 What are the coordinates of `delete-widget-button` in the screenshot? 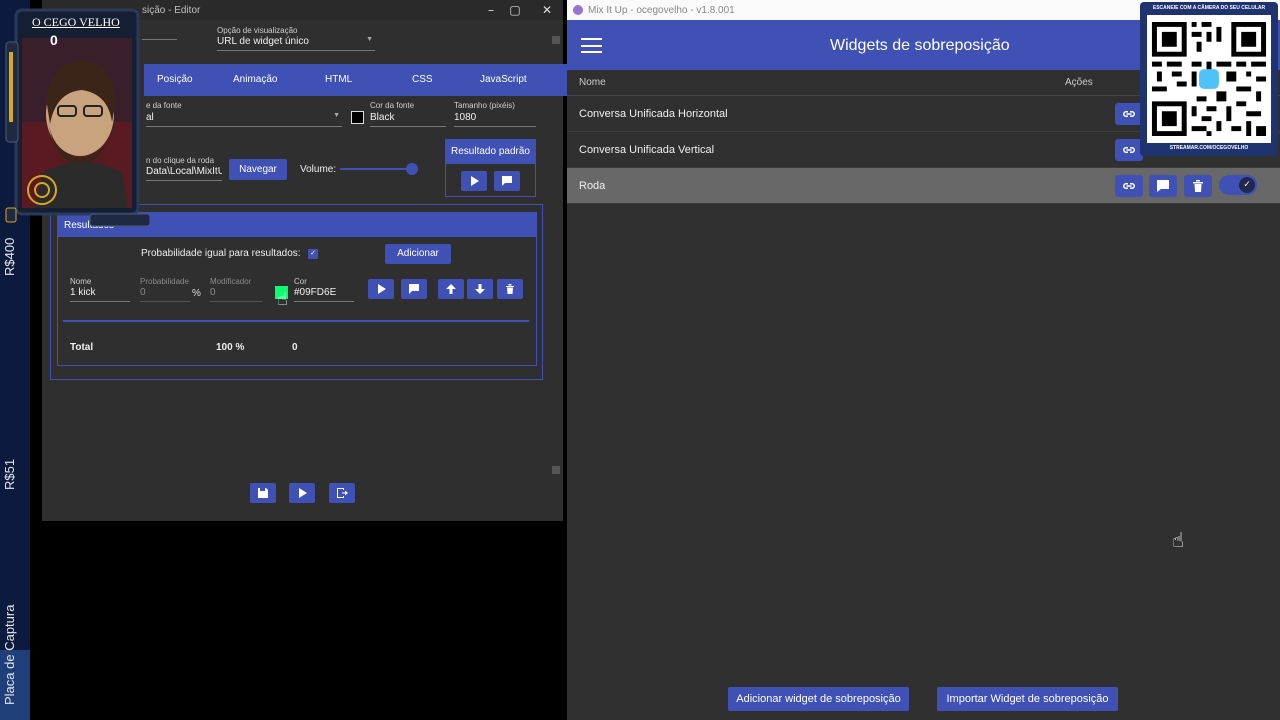 It's located at (1198, 186).